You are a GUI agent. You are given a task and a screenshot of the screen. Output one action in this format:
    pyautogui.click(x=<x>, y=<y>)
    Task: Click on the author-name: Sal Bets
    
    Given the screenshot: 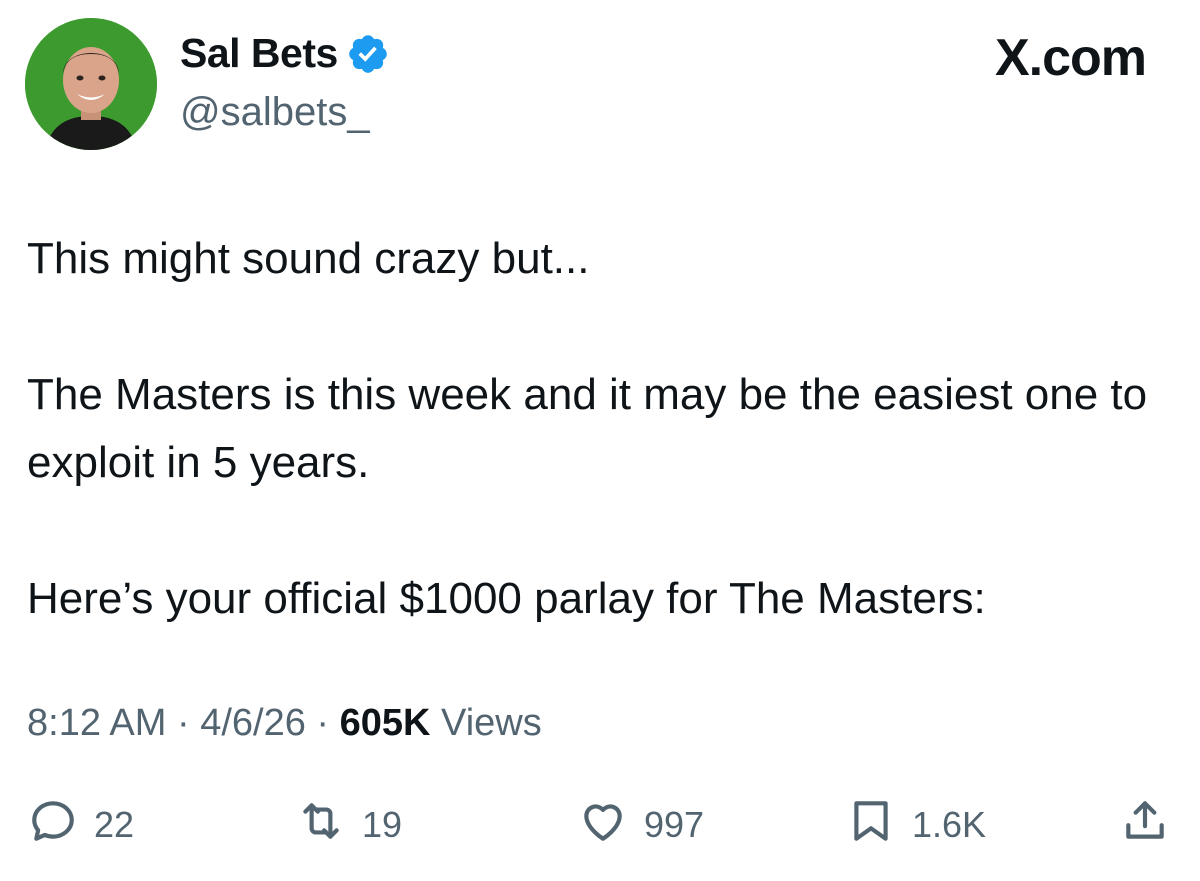 What is the action you would take?
    pyautogui.click(x=285, y=53)
    